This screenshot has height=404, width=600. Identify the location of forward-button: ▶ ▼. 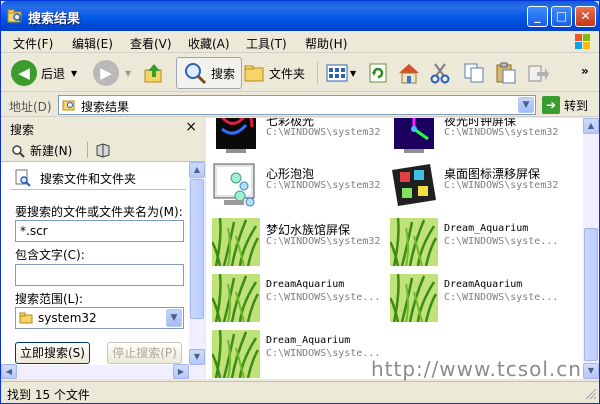
(112, 73).